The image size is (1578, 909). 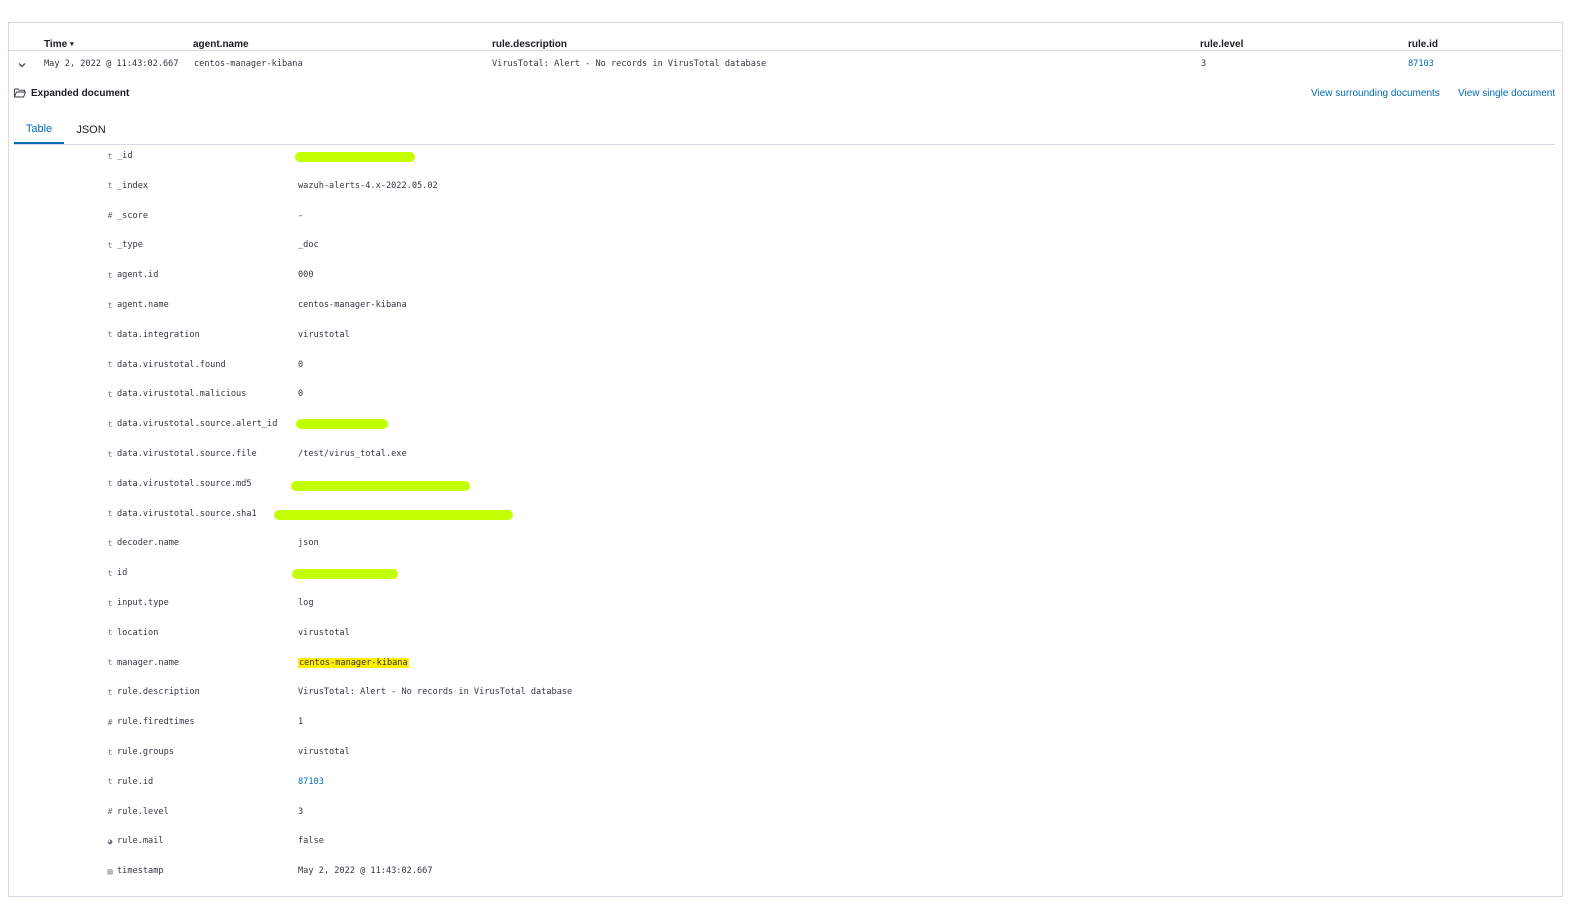 I want to click on field-value: _doc, so click(x=308, y=245).